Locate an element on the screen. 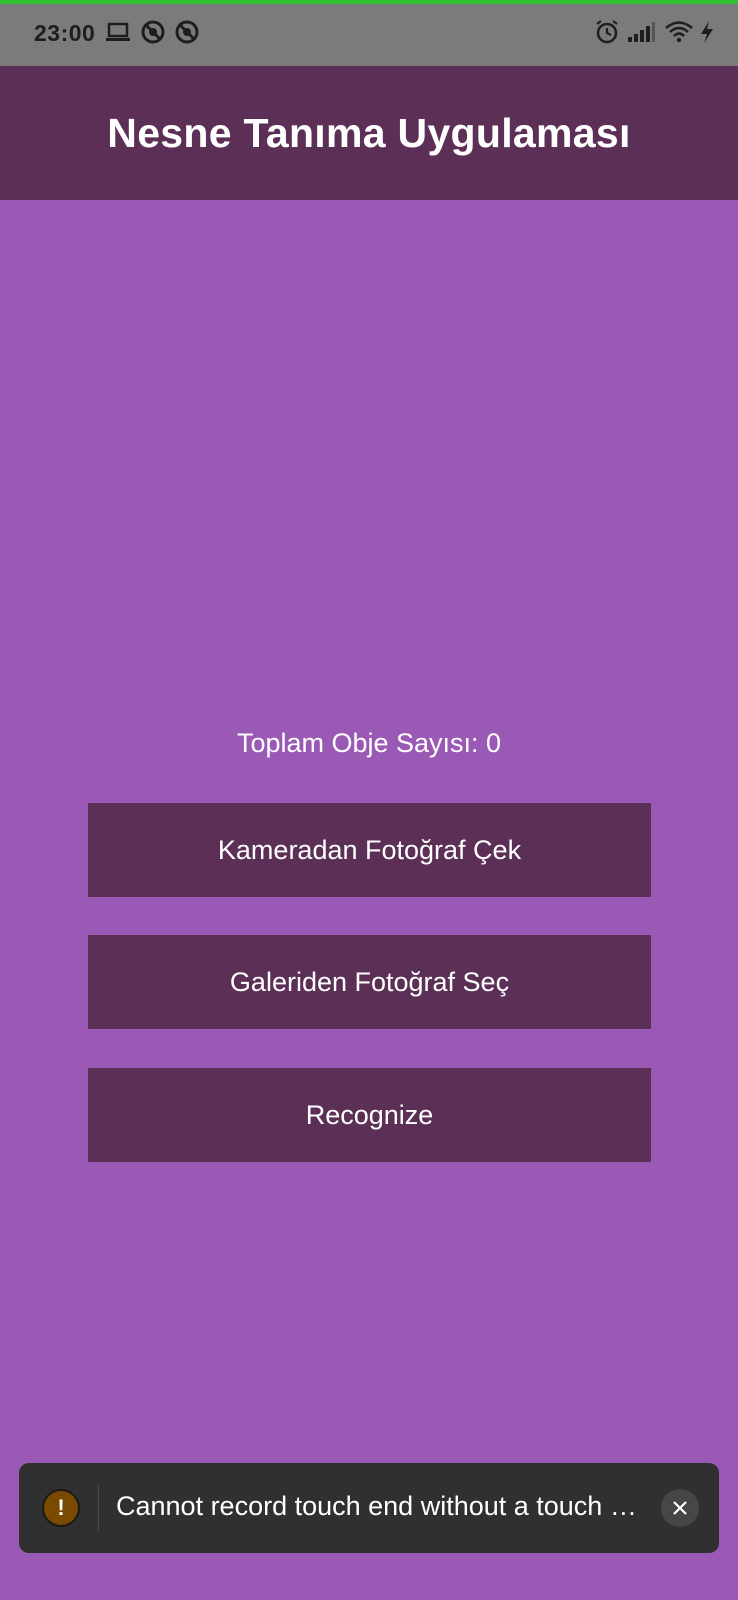  toast-divider is located at coordinates (98, 1508).